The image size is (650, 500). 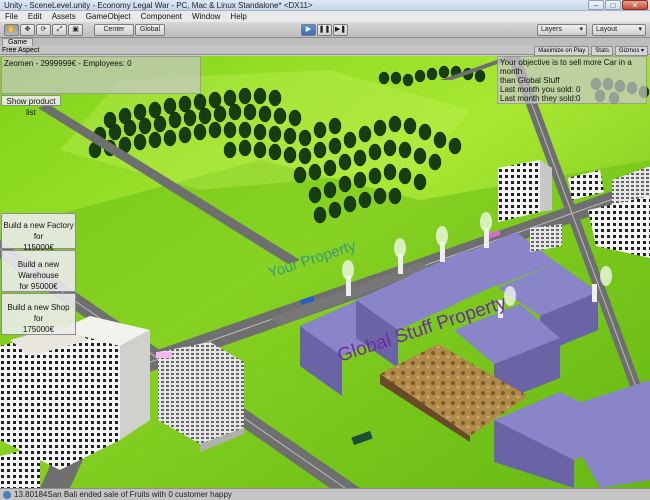 I want to click on objective-line-2: than Global Stuff, so click(x=530, y=80).